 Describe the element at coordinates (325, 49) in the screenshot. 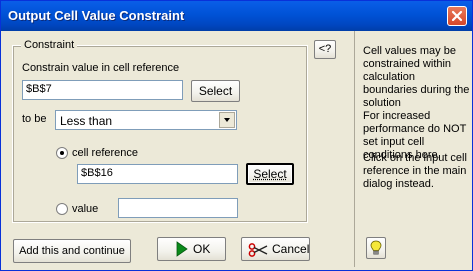

I see `help-toggle-button: <?` at that location.